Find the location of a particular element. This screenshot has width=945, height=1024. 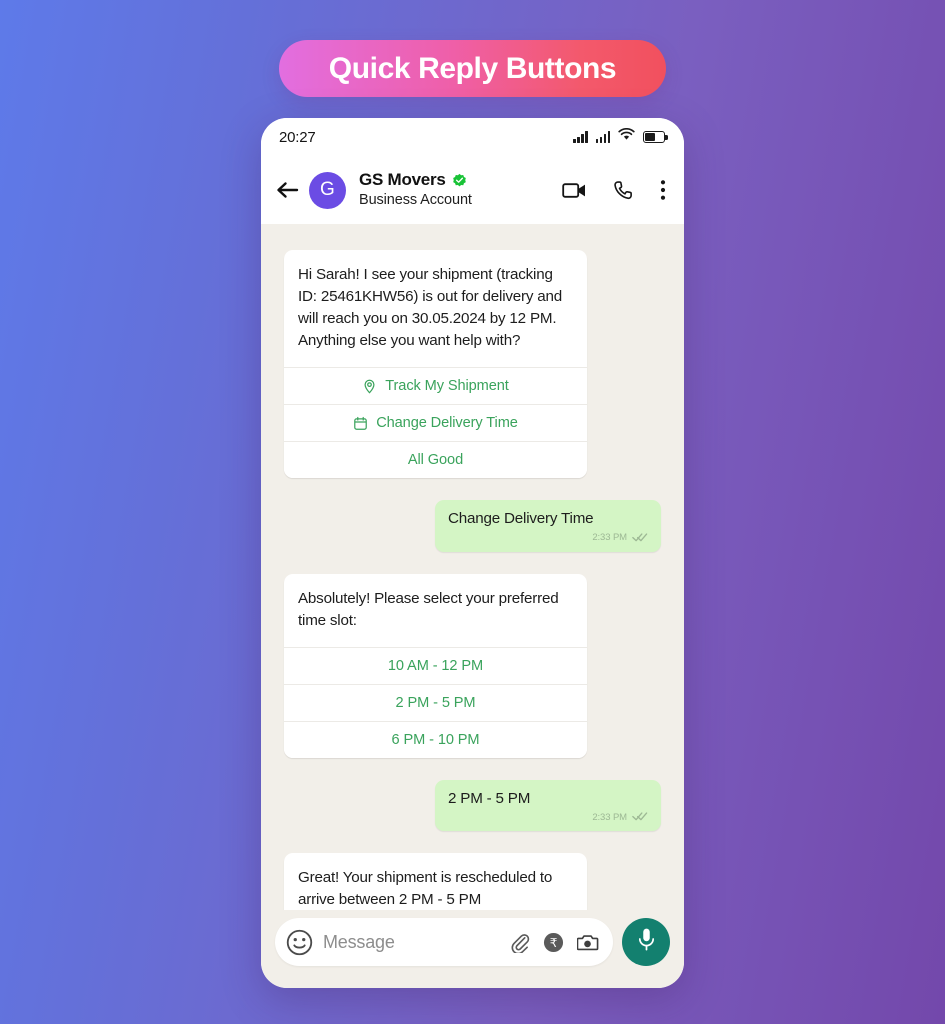

outgoing-message-bubble: Change Delivery Time 2:33 PM is located at coordinates (548, 526).